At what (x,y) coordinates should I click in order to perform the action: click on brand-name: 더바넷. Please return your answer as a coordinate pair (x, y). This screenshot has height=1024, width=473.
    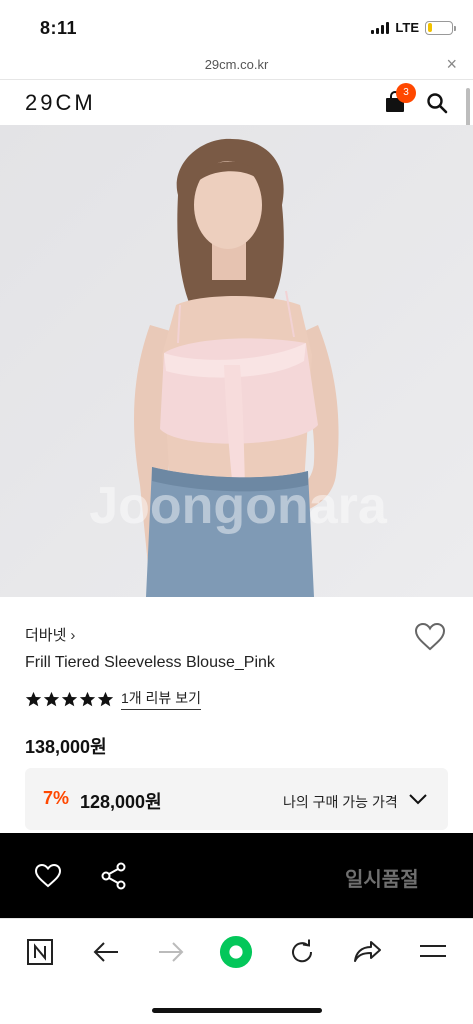
    Looking at the image, I should click on (46, 635).